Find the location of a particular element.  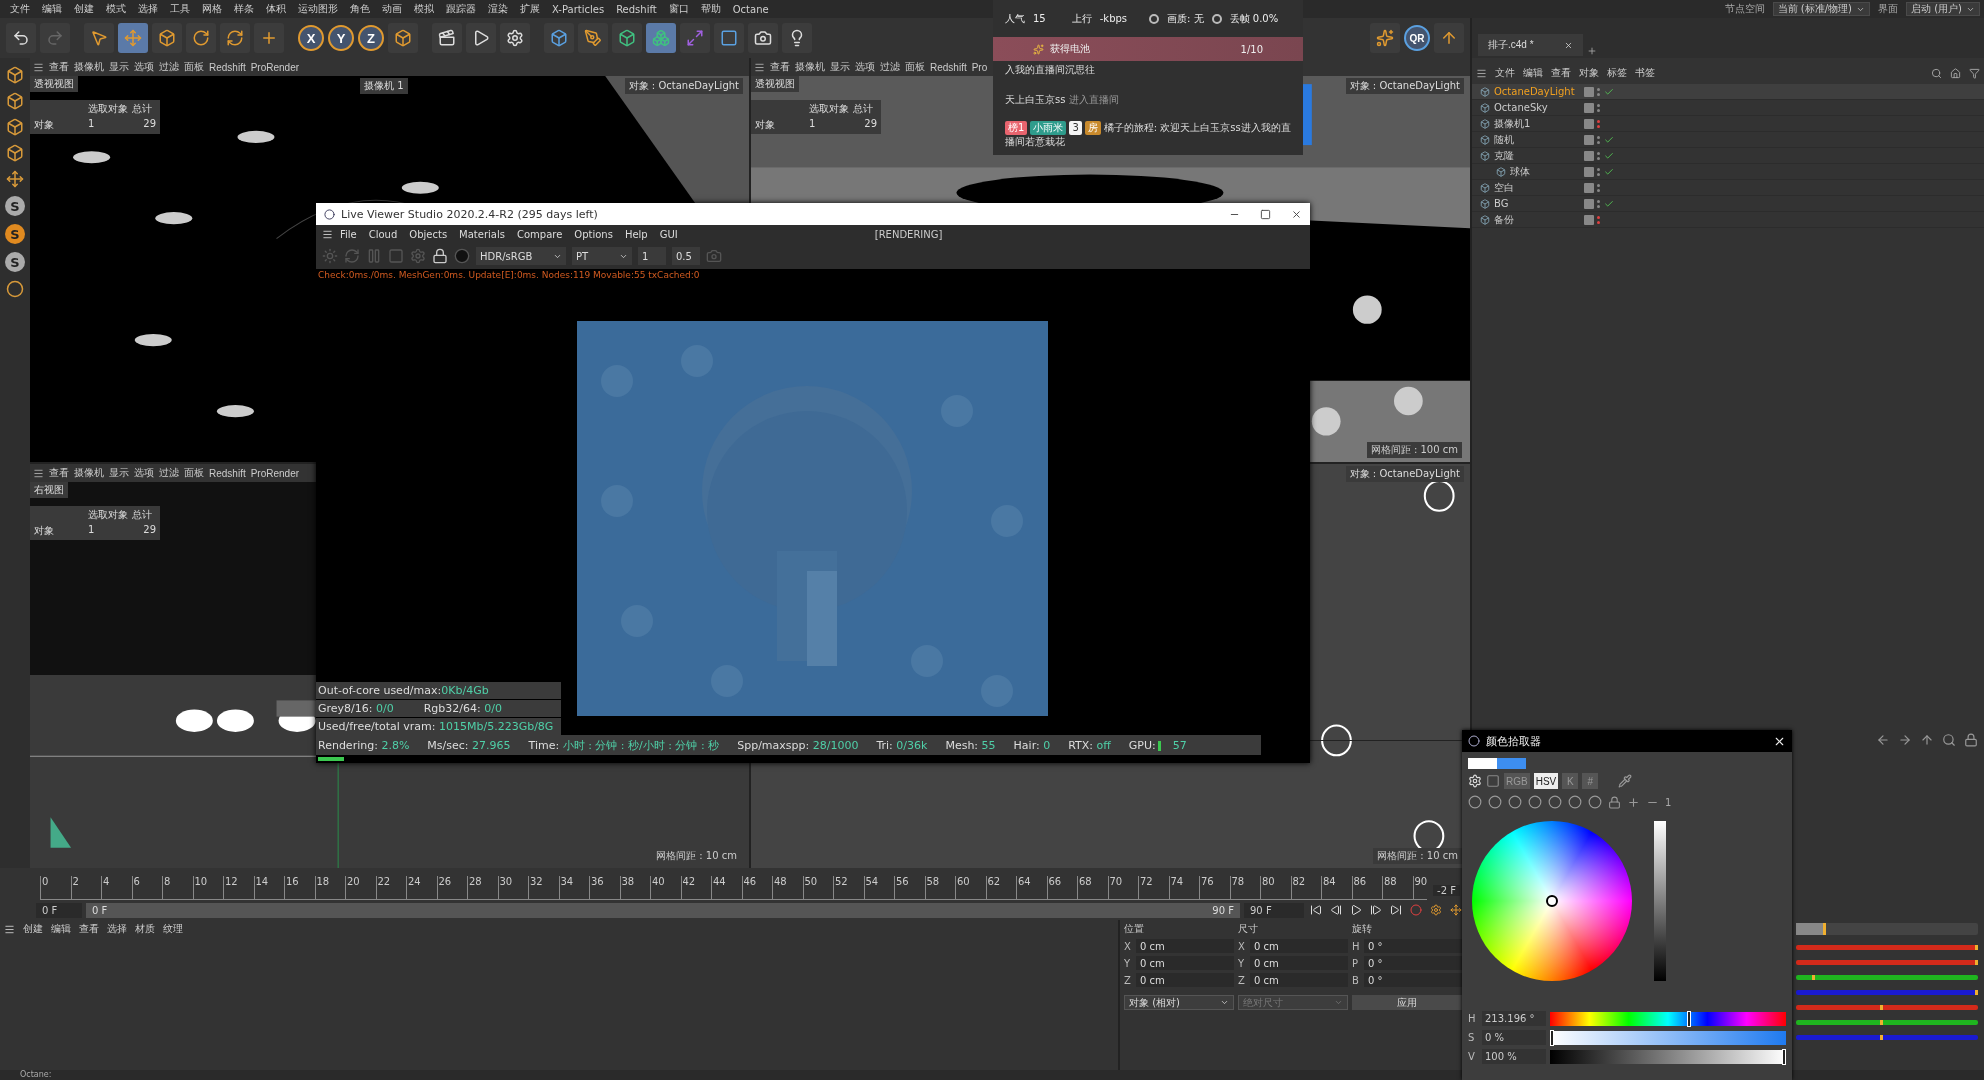

frame-range-bar: 0 F 90 F is located at coordinates (663, 910).